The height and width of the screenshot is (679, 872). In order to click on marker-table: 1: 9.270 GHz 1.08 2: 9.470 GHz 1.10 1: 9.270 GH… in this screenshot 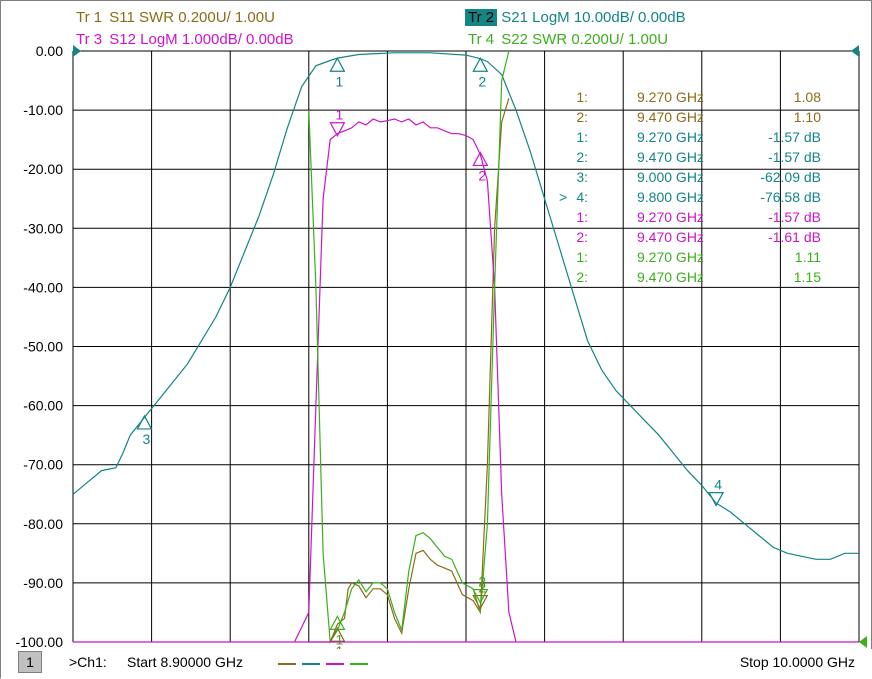, I will do `click(690, 187)`.